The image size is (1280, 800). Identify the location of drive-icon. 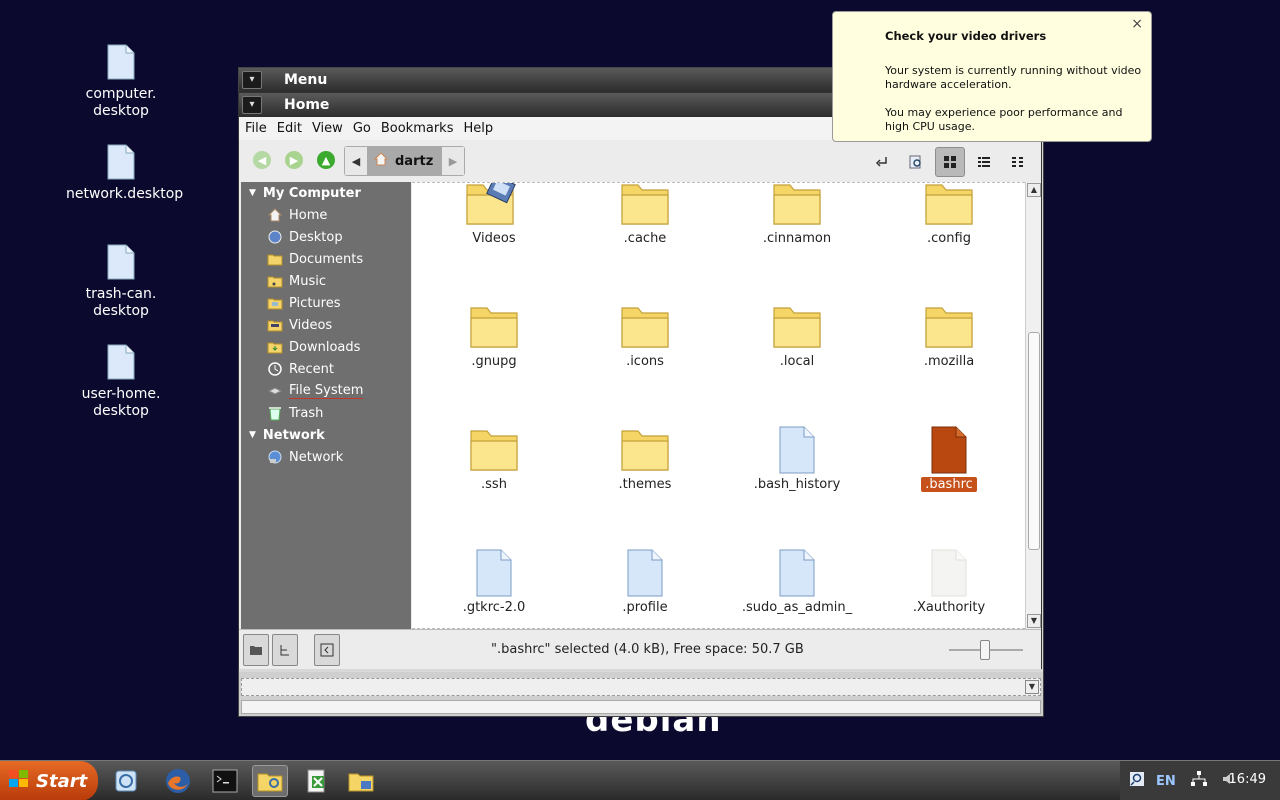
(275, 391).